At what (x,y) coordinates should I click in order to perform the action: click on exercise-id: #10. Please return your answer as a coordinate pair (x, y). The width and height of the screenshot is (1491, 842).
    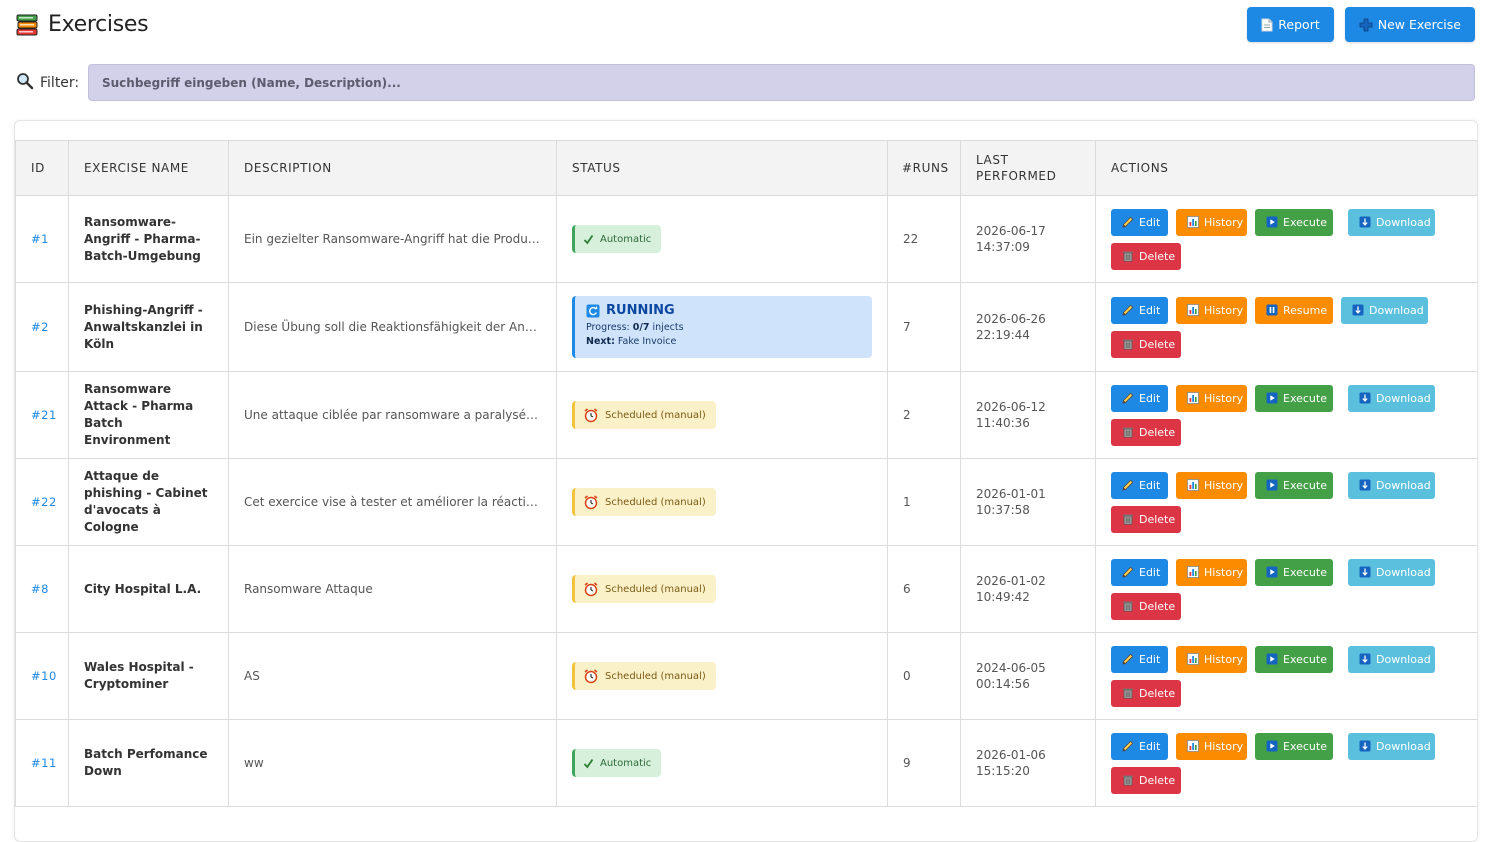
    Looking at the image, I should click on (42, 676).